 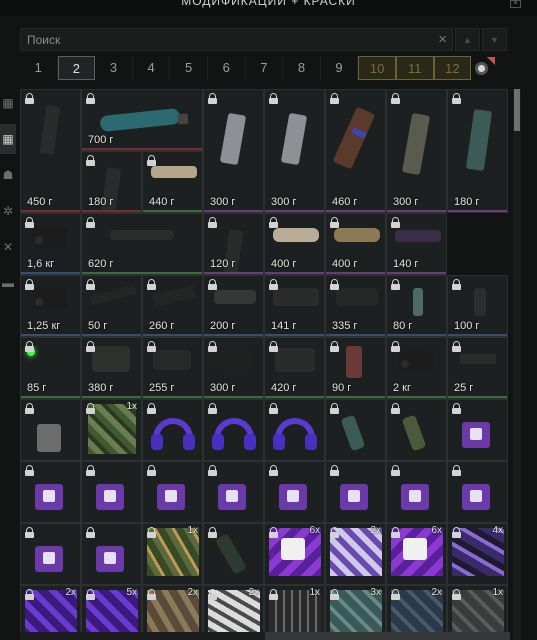 I want to click on search-input, so click(x=236, y=39).